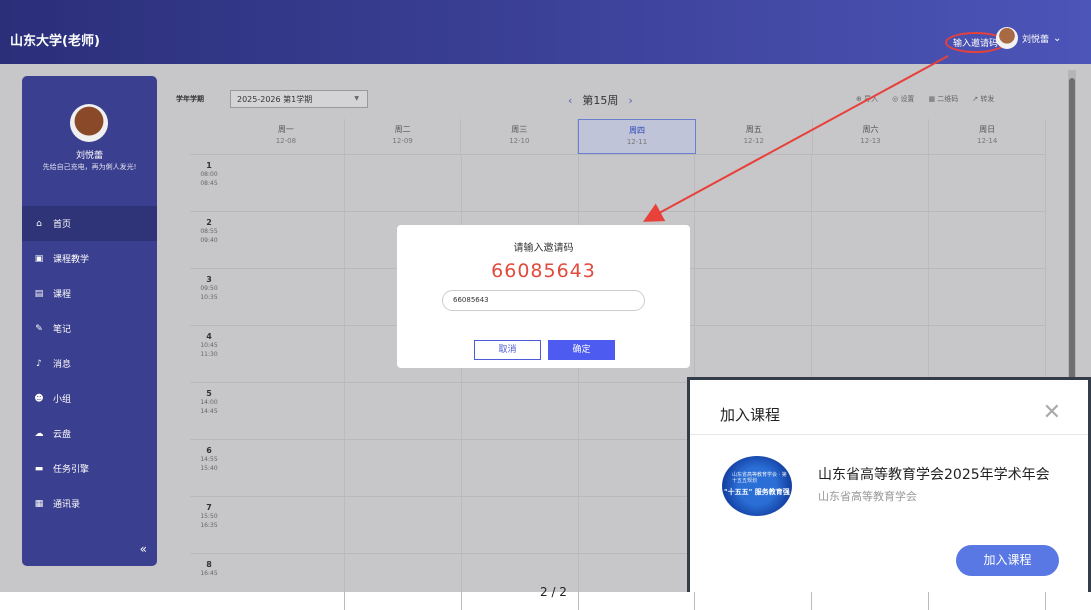  Describe the element at coordinates (1007, 560) in the screenshot. I see `join-course-button: 加入课程` at that location.